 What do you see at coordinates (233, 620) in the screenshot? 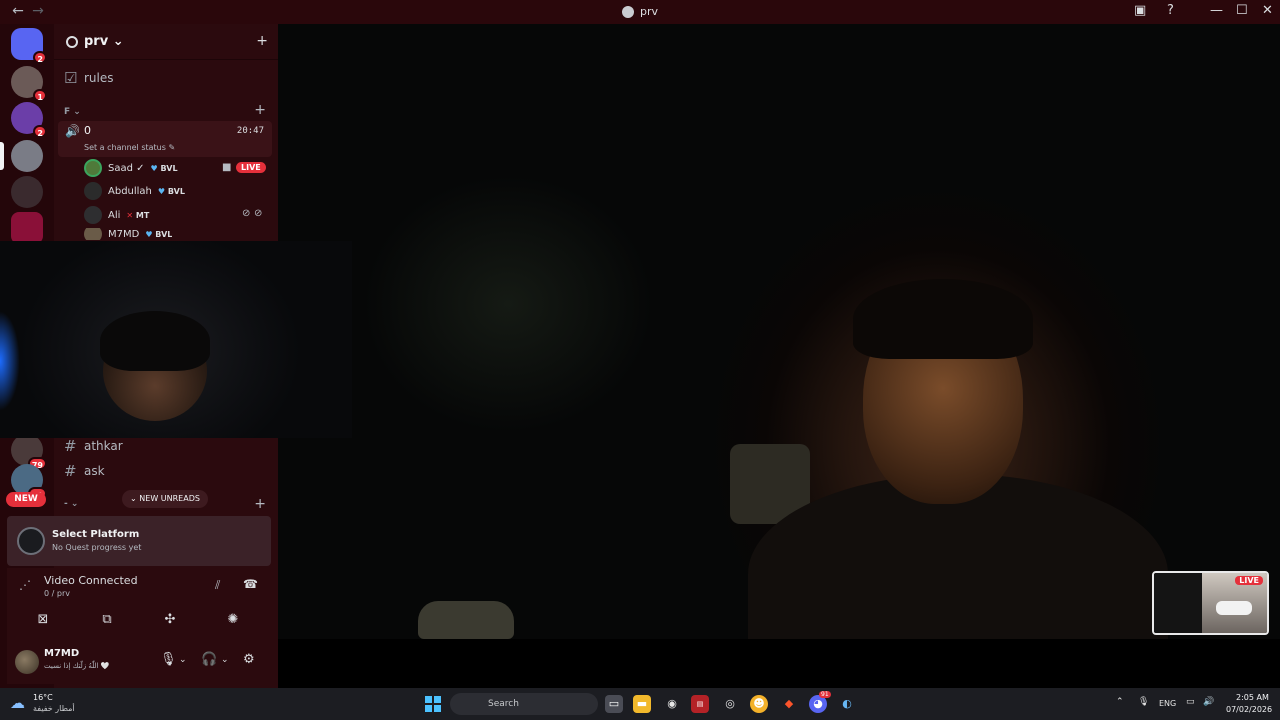
I see `soundboard-icon: ✺` at bounding box center [233, 620].